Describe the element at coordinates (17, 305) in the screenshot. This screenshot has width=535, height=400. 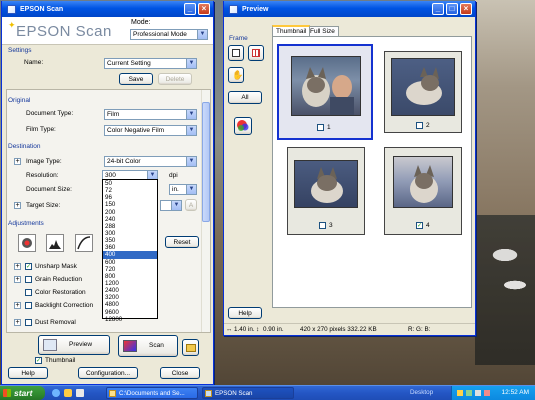
I see `backlight-expand: +` at that location.